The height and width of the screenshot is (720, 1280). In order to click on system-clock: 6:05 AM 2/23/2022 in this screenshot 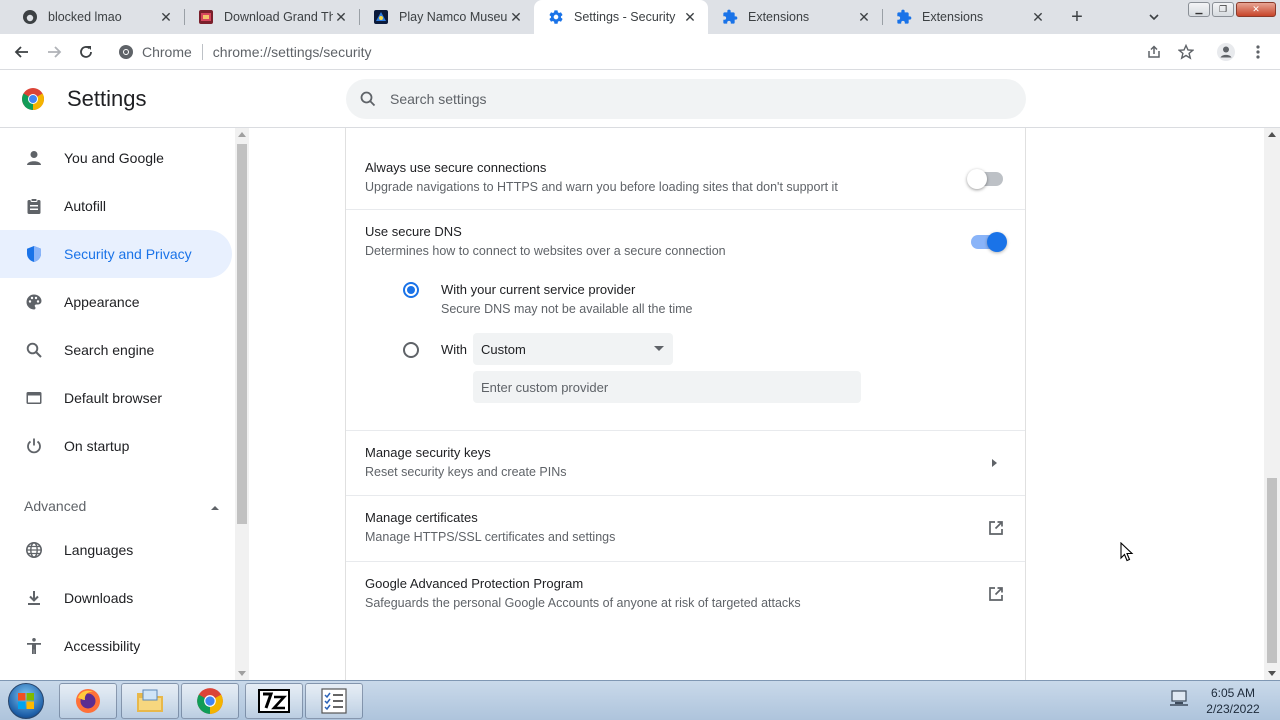, I will do `click(1233, 701)`.